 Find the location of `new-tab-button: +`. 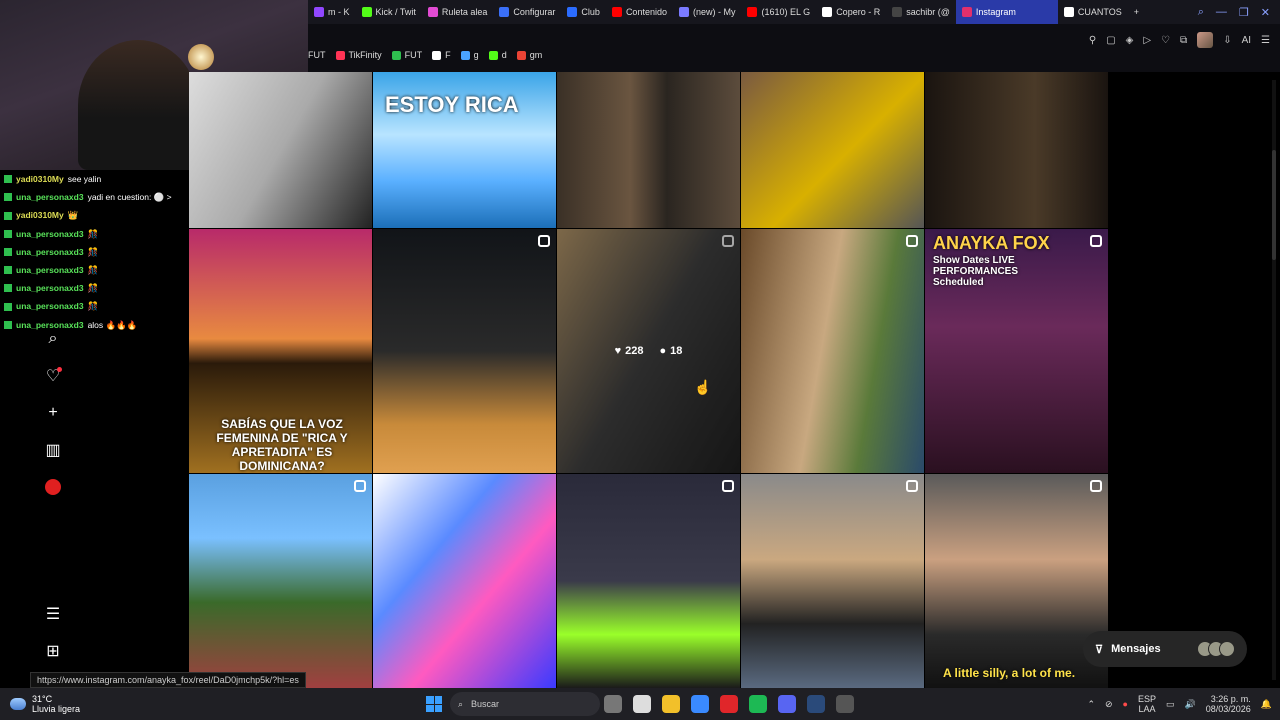

new-tab-button: + is located at coordinates (1136, 12).